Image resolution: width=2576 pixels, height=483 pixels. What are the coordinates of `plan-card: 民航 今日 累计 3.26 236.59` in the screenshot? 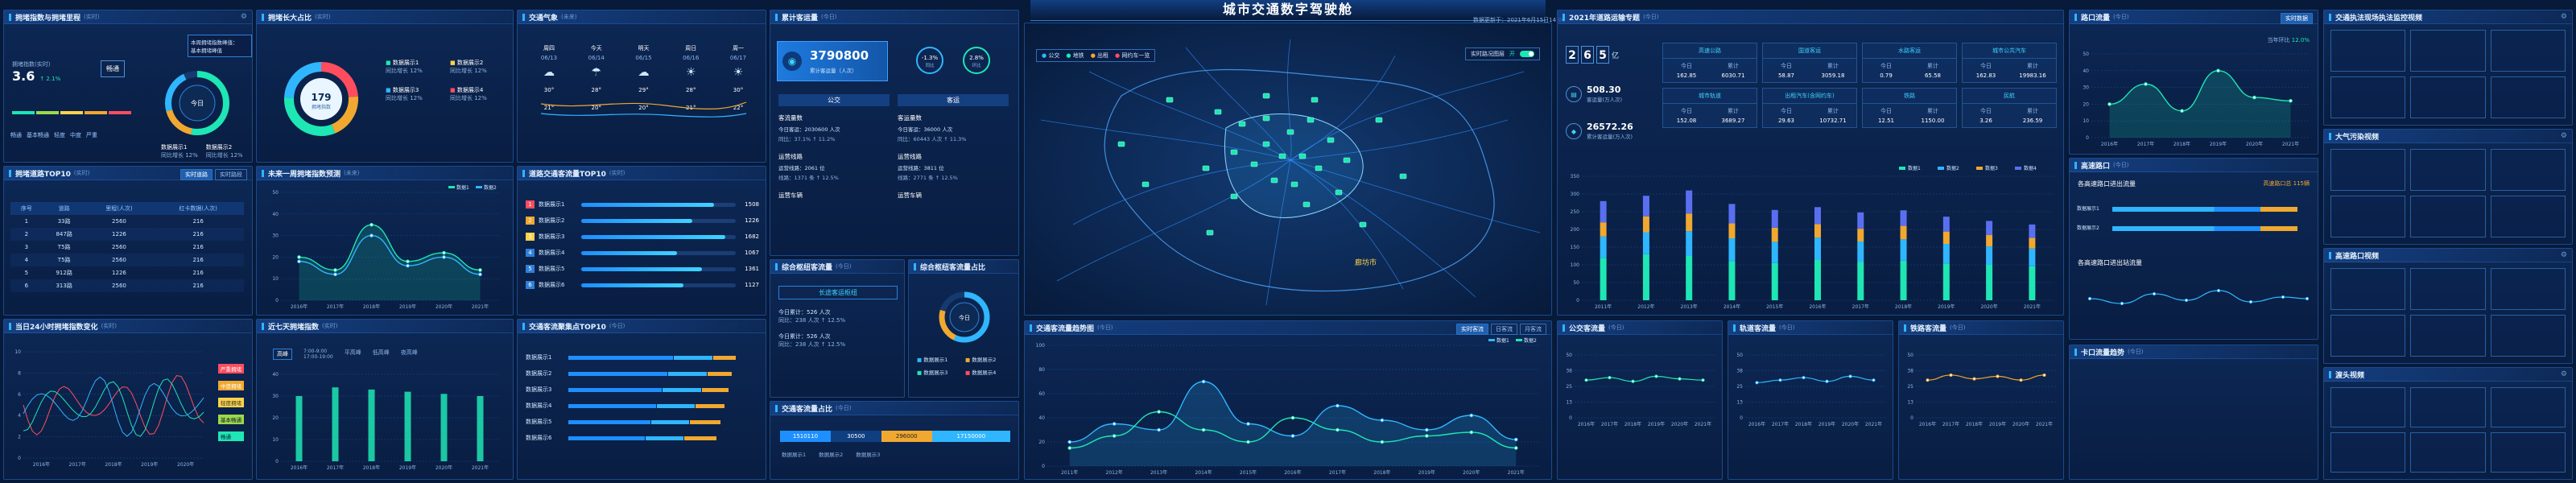 It's located at (2010, 108).